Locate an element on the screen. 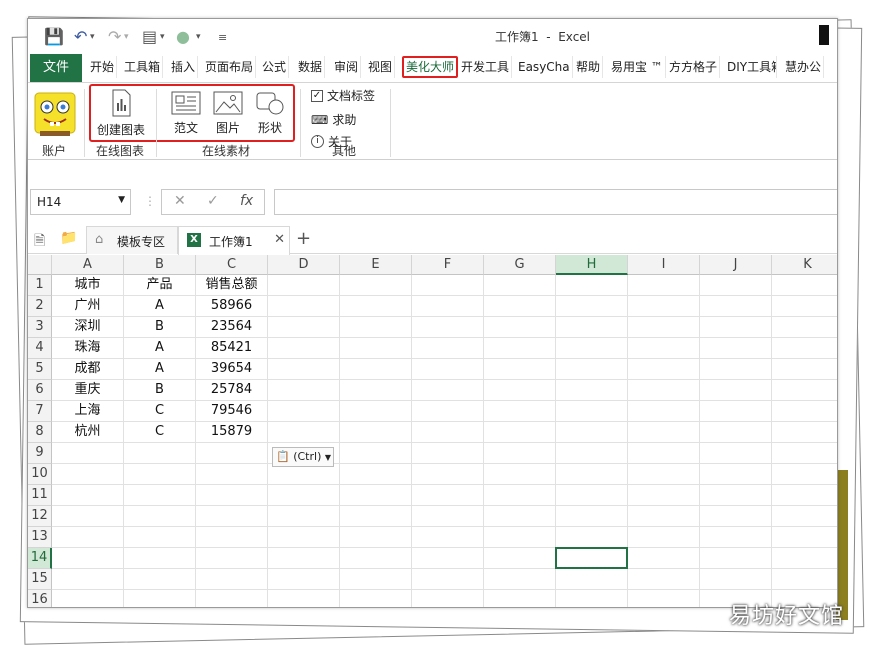 This screenshot has height=645, width=870. cell-F12 is located at coordinates (448, 516).